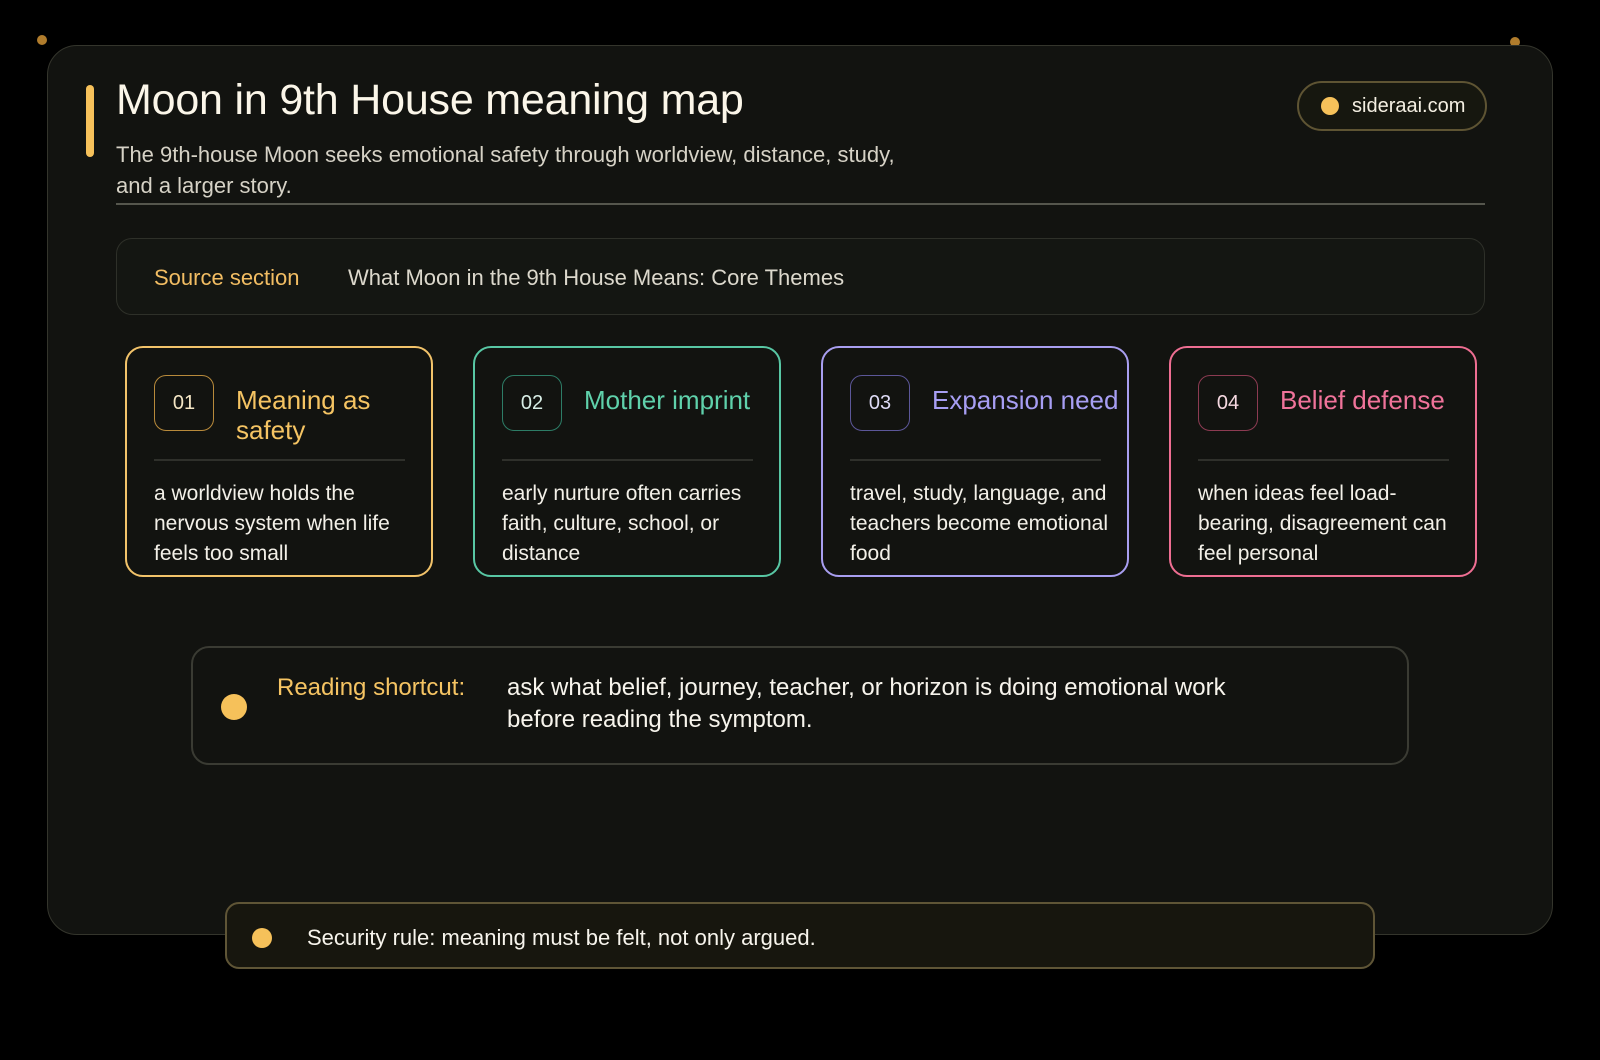 Image resolution: width=1600 pixels, height=1060 pixels. Describe the element at coordinates (1409, 105) in the screenshot. I see `site-badge-label: sideraai.com` at that location.